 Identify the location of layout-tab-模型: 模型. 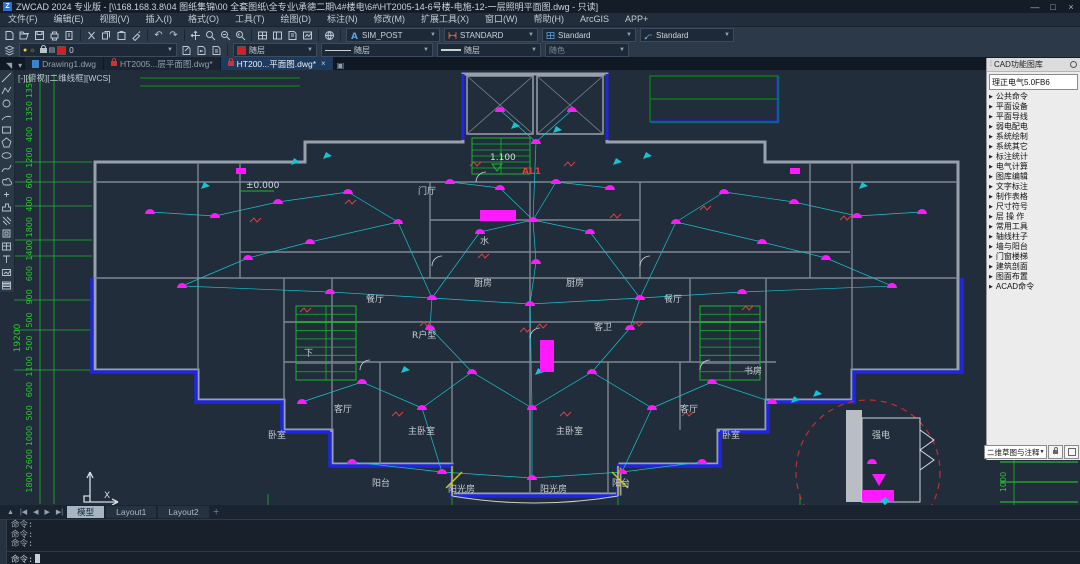
(86, 512).